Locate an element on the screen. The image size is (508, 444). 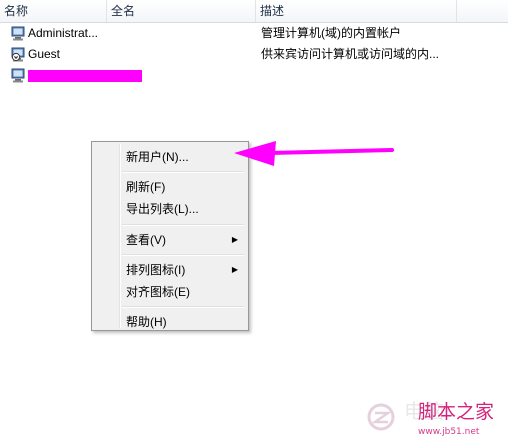
watermark-logo-icon is located at coordinates (381, 417).